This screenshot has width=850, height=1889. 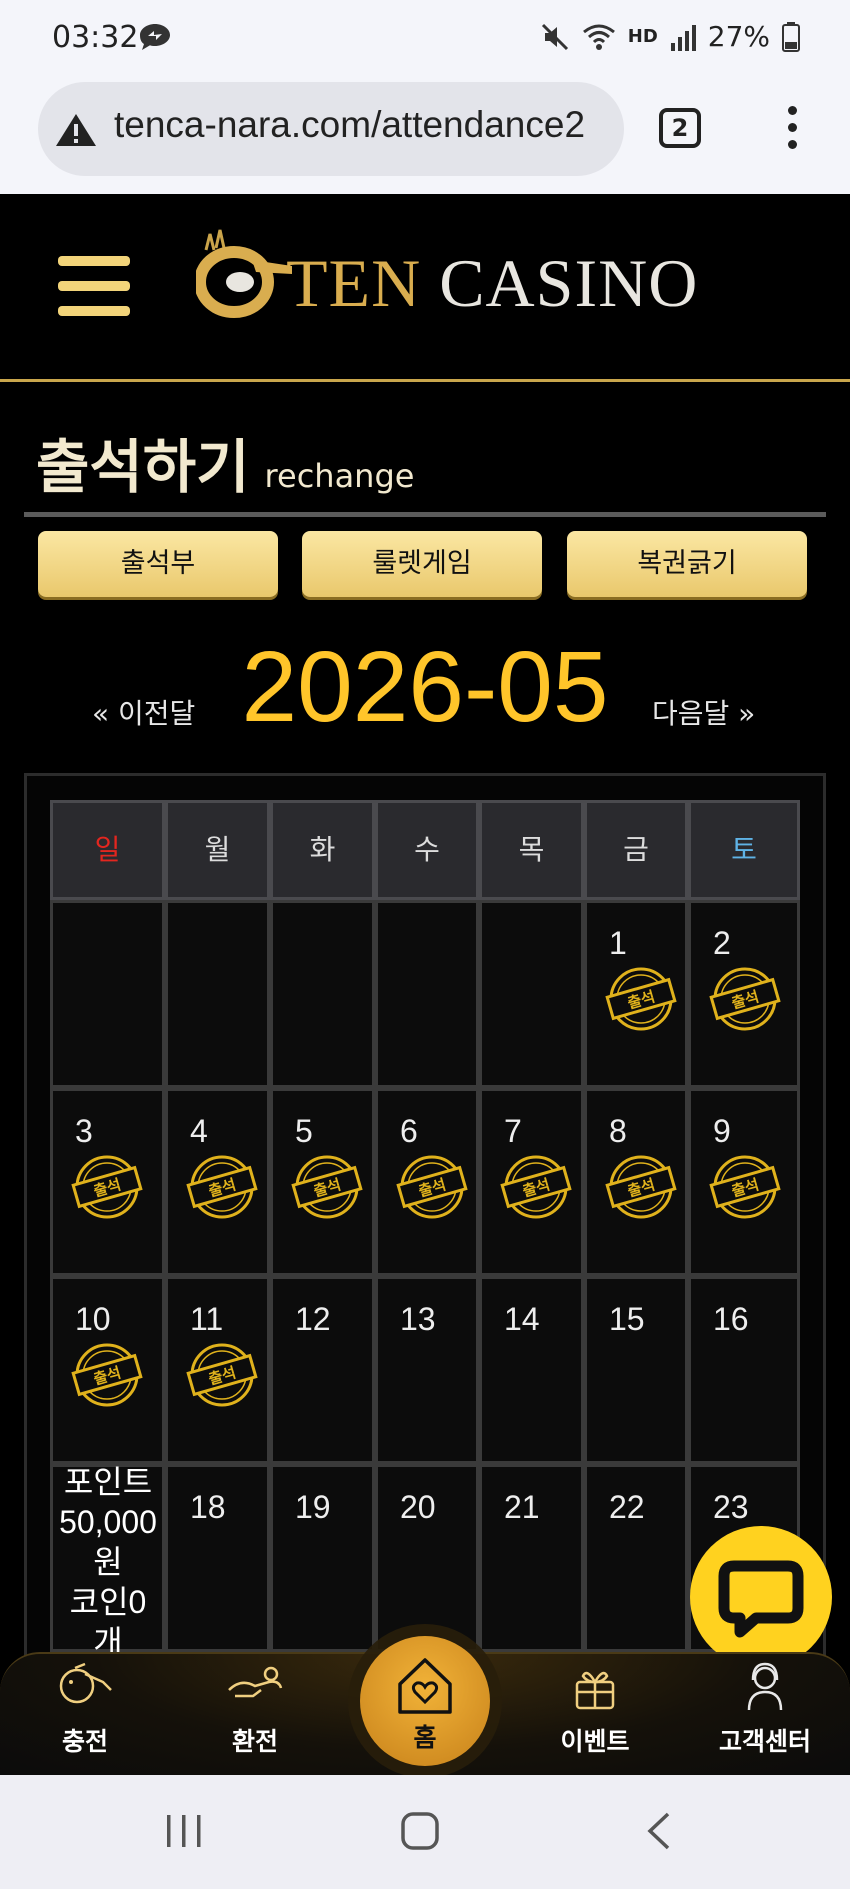 What do you see at coordinates (427, 1558) in the screenshot?
I see `calendar-day-20: 20` at bounding box center [427, 1558].